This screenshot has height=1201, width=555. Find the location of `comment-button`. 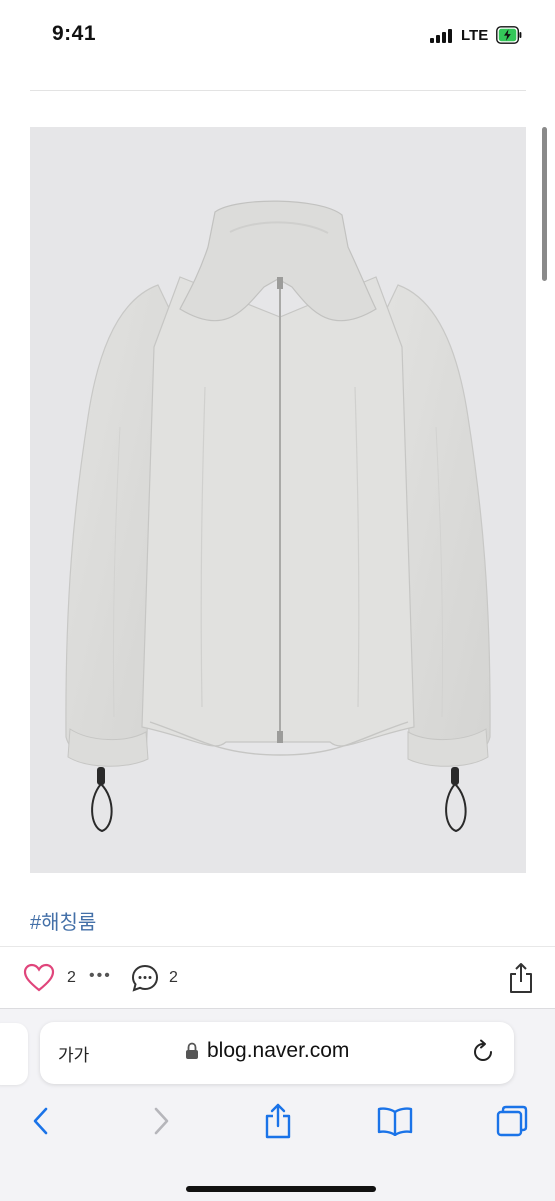

comment-button is located at coordinates (145, 978).